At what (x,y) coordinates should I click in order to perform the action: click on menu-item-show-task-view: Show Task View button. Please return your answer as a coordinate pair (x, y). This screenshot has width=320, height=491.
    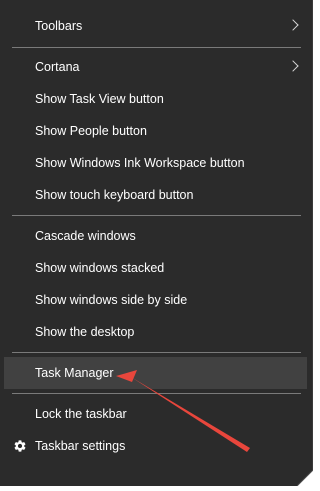
    Looking at the image, I should click on (155, 99).